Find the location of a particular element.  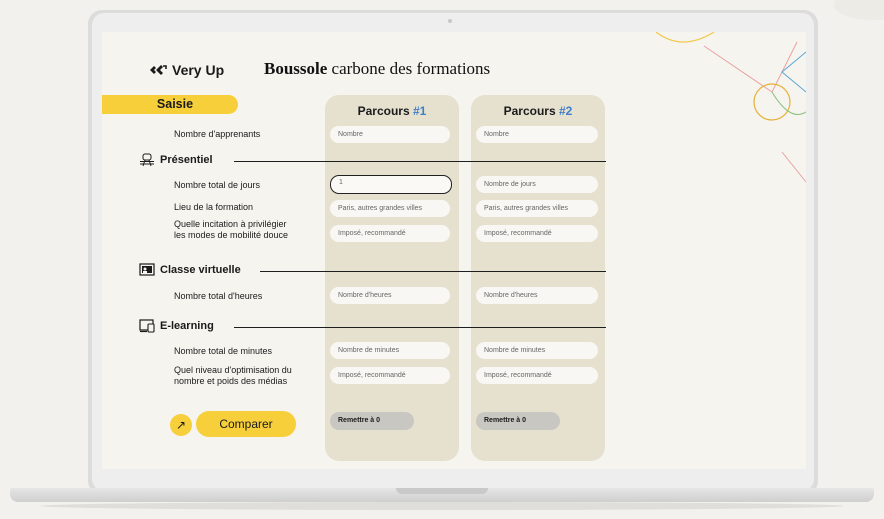

parcours-2-lieu-select: Paris, autres grandes villes is located at coordinates (537, 208).